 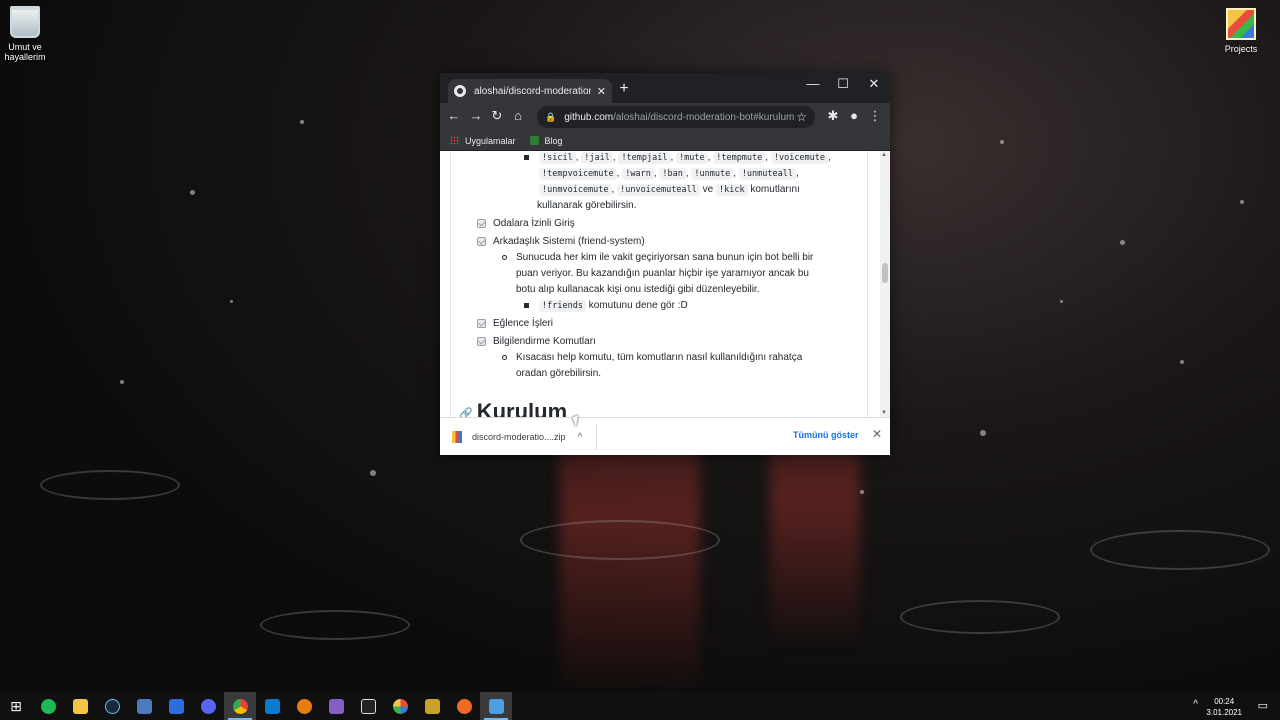 What do you see at coordinates (526, 223) in the screenshot?
I see `task-item-odalar: Odalara İzinli Giriş` at bounding box center [526, 223].